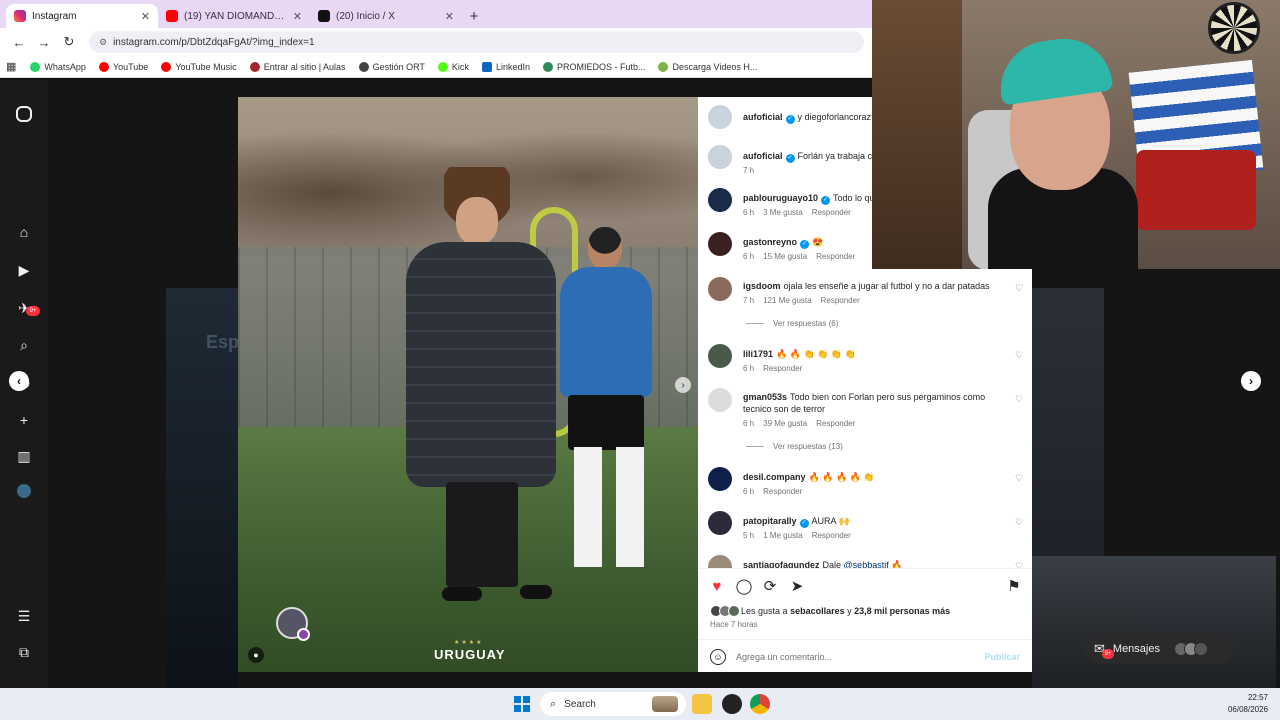 The image size is (1280, 720). What do you see at coordinates (817, 611) in the screenshot?
I see `likes-user: sebacollares` at bounding box center [817, 611].